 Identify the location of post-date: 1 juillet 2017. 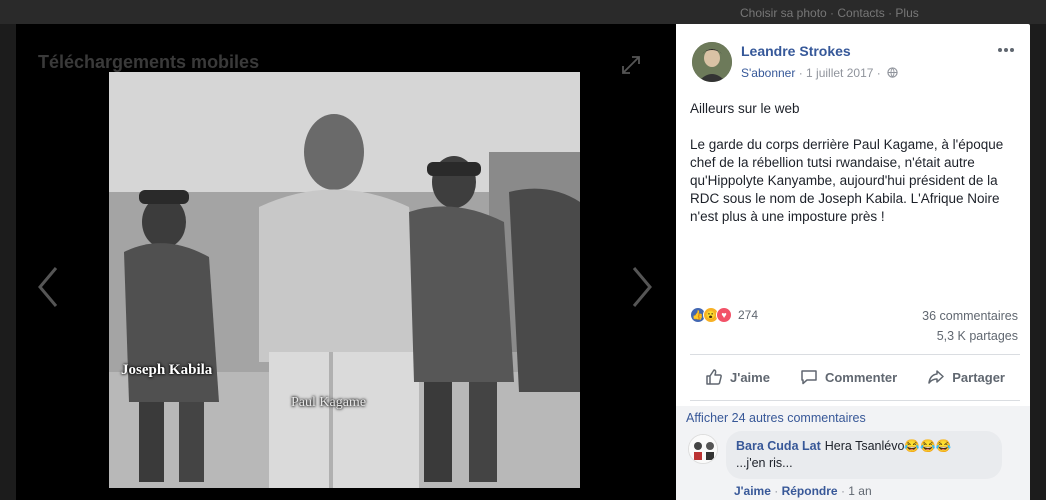
(839, 73).